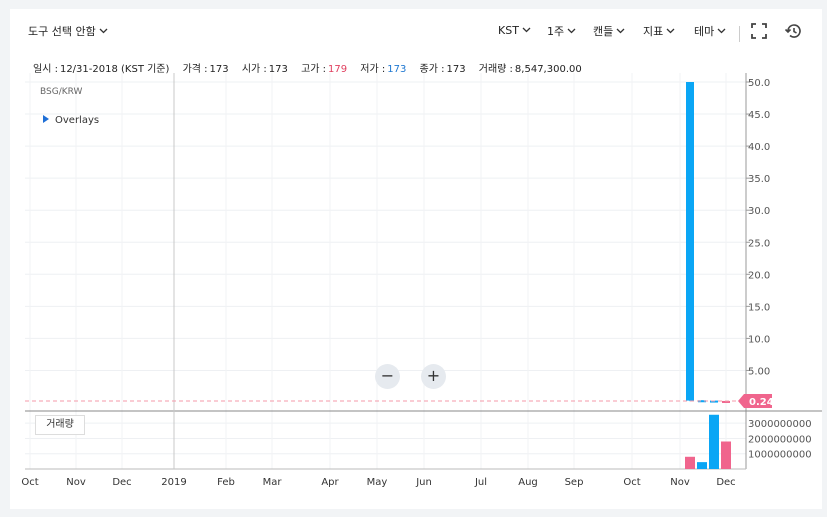 This screenshot has width=827, height=517. Describe the element at coordinates (690, 241) in the screenshot. I see `candle-body` at that location.